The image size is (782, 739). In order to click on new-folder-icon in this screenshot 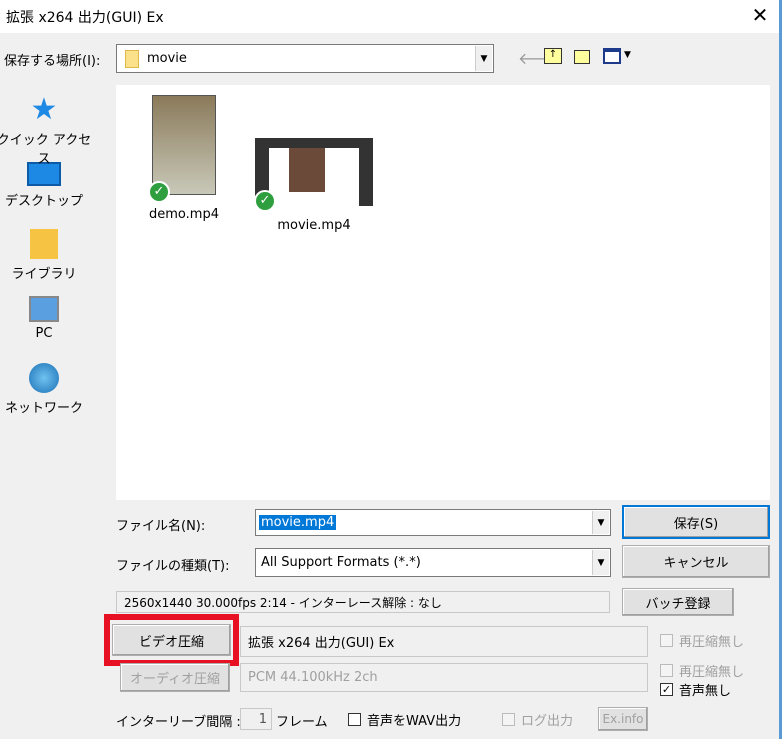, I will do `click(582, 57)`.